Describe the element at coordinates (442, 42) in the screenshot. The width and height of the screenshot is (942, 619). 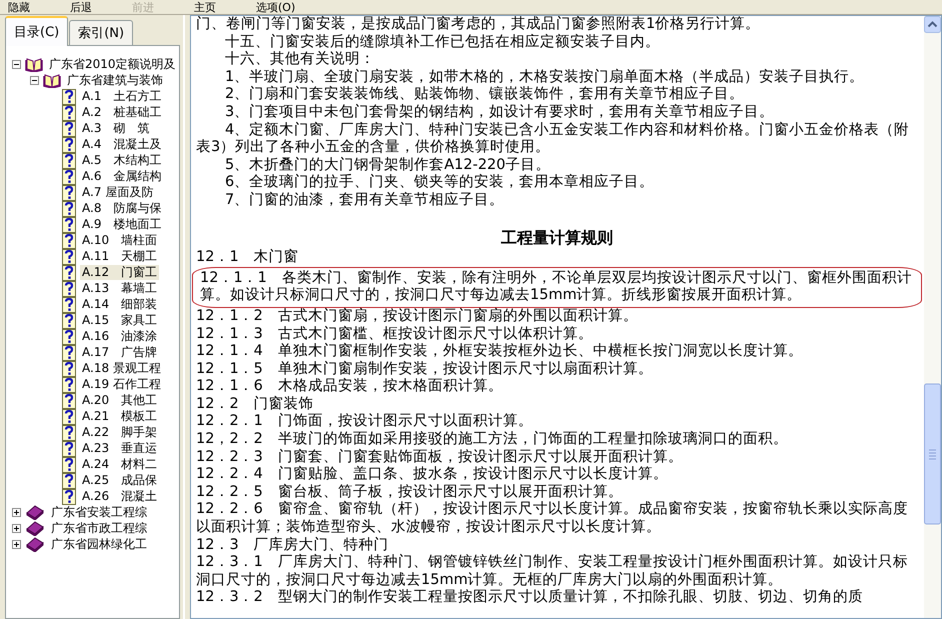
I see `paragraph: 十五、门窗安装后的缝隙填补工作已包括在相应定额安装子目内。` at that location.